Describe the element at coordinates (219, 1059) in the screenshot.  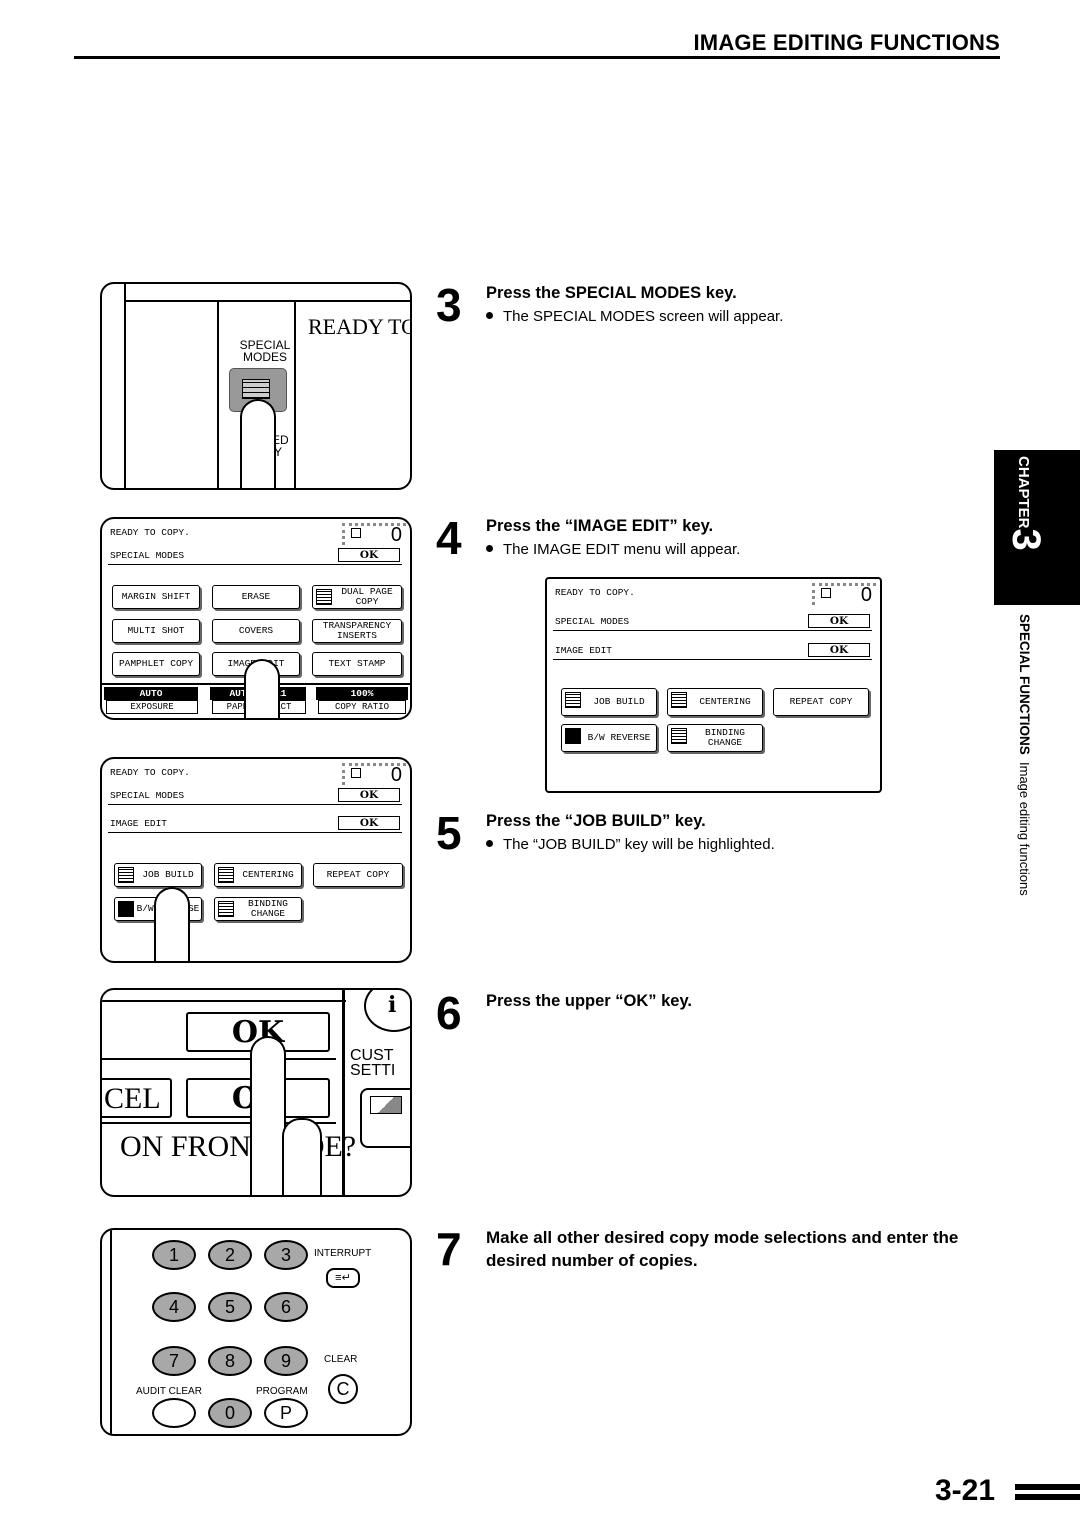
I see `divider` at that location.